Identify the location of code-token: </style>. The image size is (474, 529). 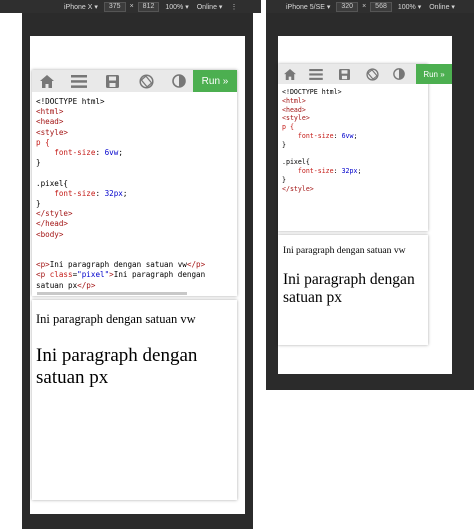
(298, 188).